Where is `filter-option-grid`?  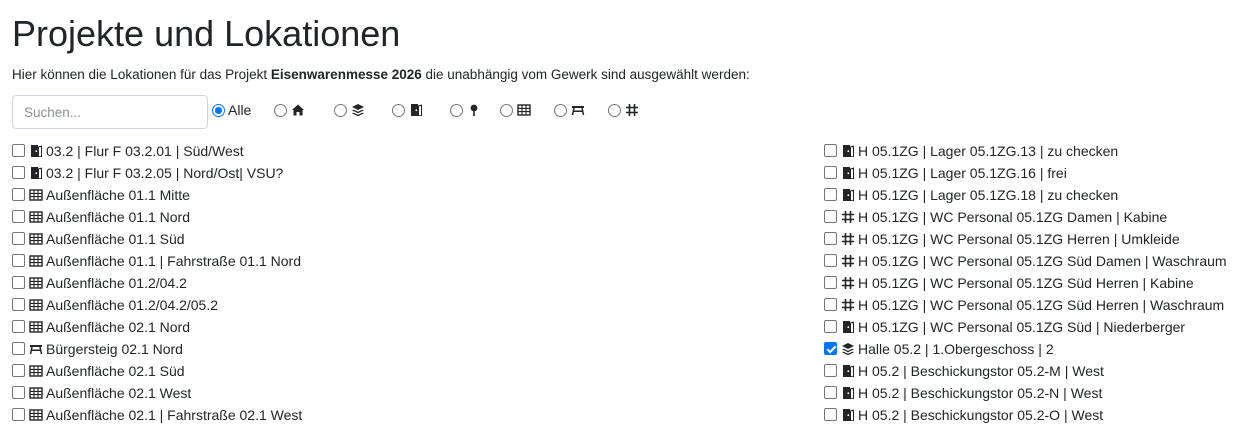
filter-option-grid is located at coordinates (515, 110).